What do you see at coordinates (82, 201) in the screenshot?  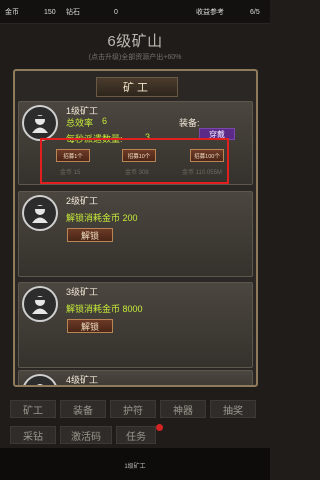 I see `miner-level: 2级矿工` at bounding box center [82, 201].